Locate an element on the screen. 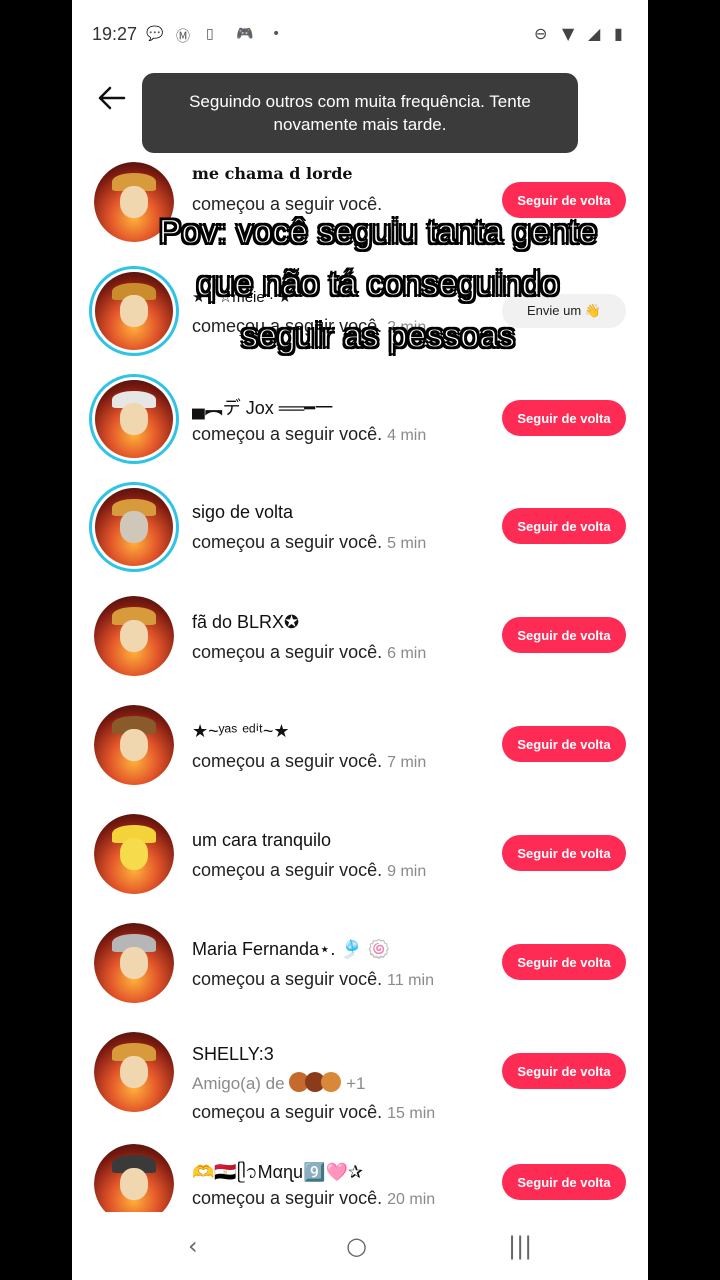 Image resolution: width=720 pixels, height=1280 pixels. caption-line: que não tá conseguindo is located at coordinates (378, 284).